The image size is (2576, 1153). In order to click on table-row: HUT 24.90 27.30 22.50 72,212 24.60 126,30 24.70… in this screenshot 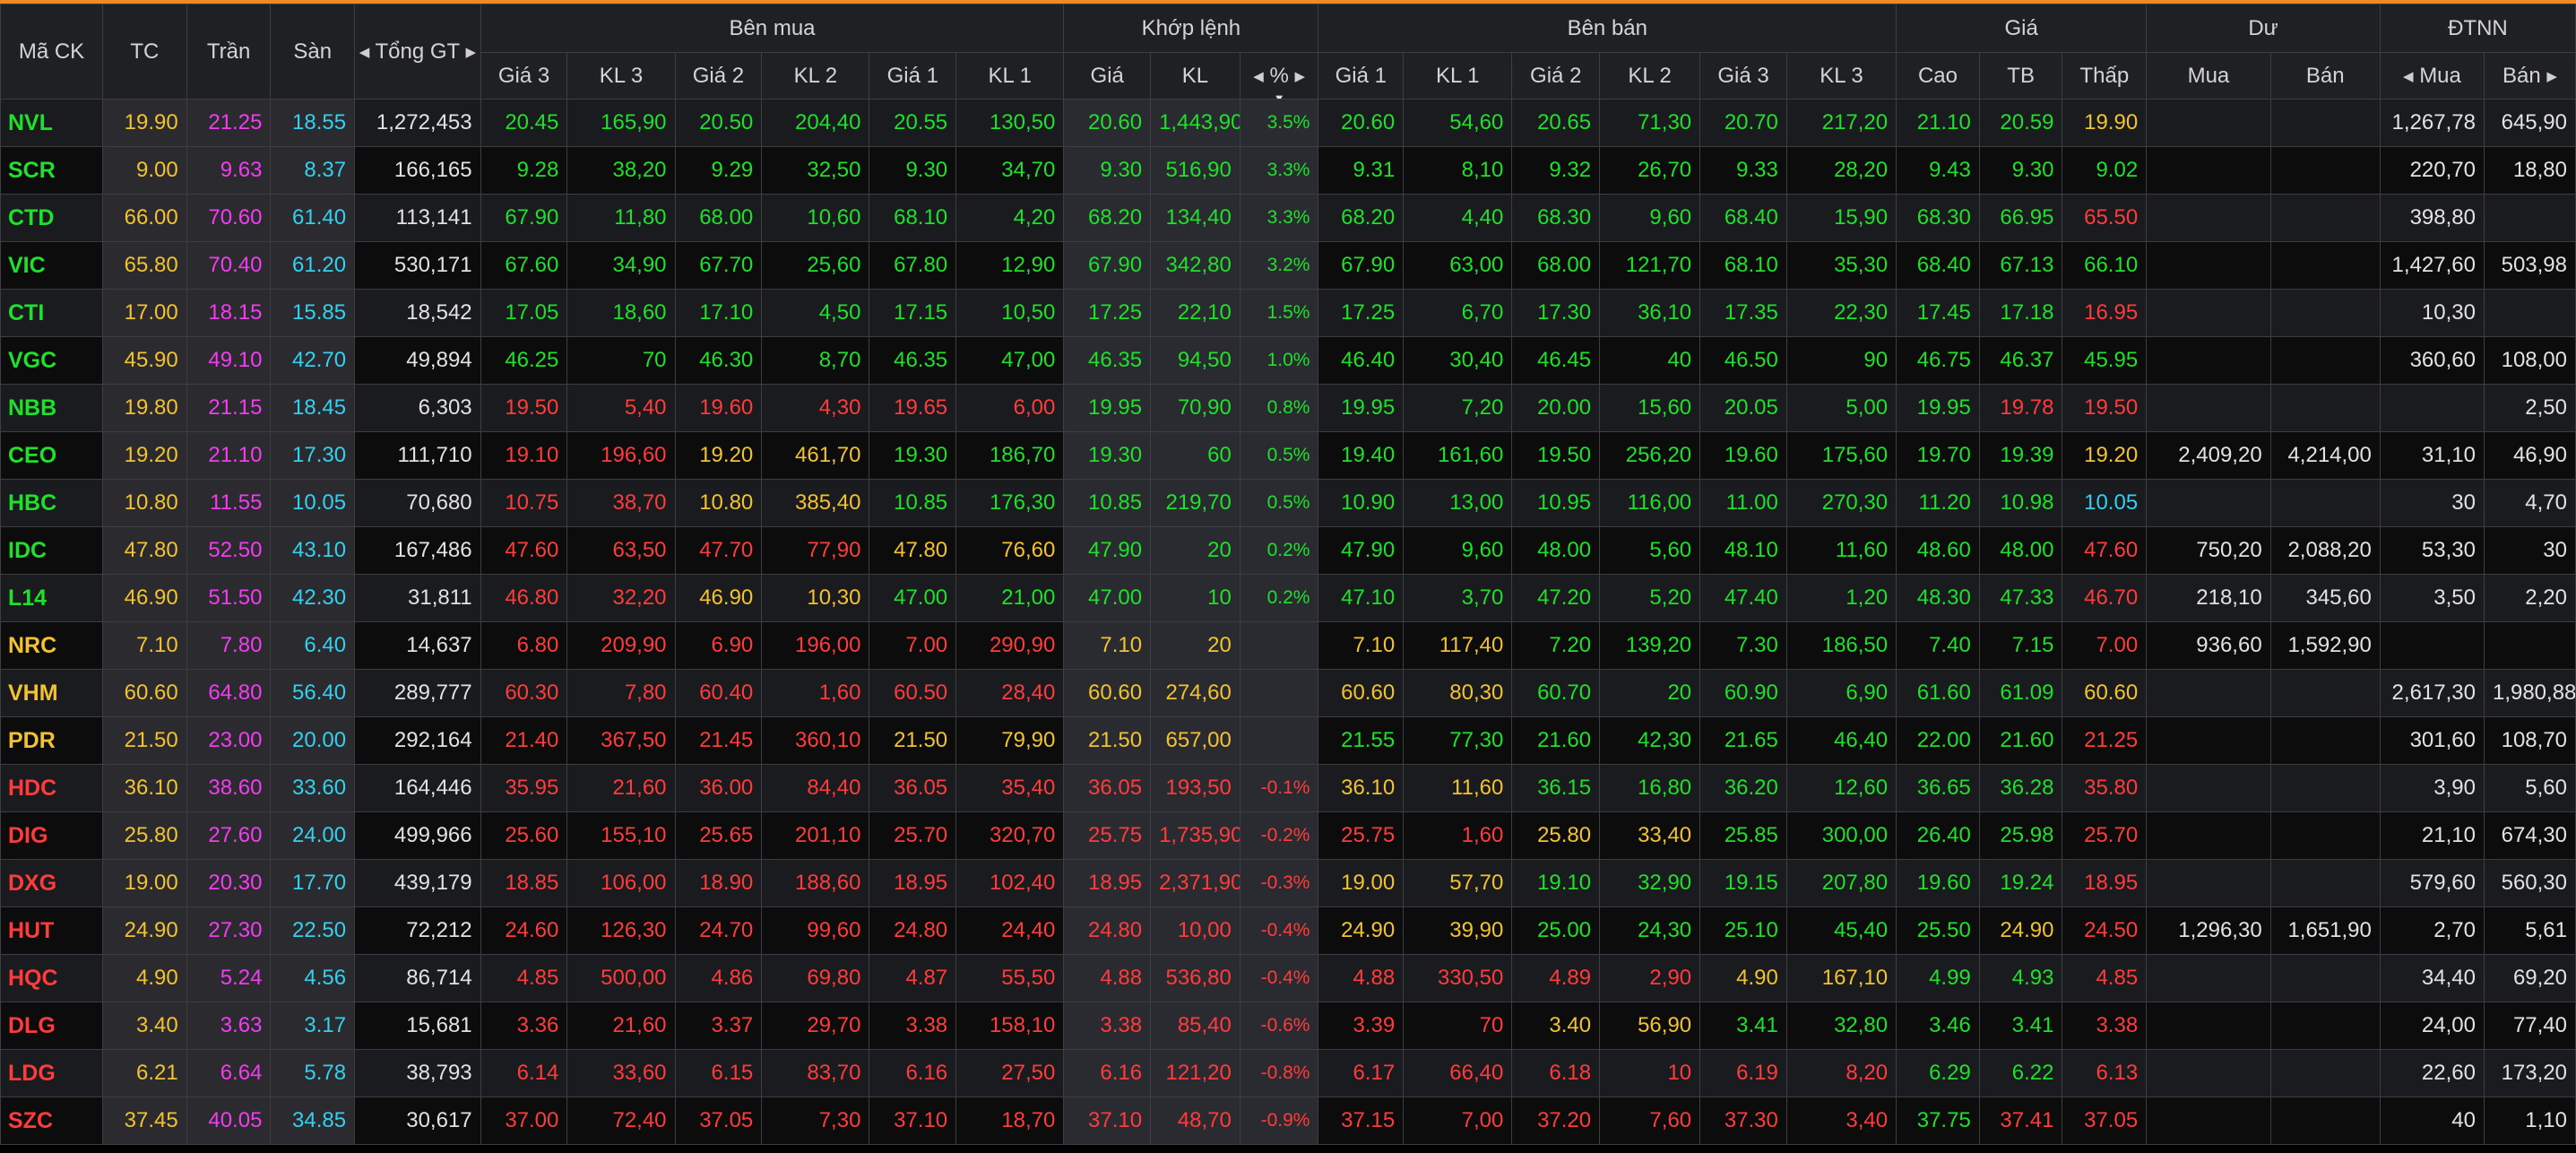, I will do `click(1288, 930)`.